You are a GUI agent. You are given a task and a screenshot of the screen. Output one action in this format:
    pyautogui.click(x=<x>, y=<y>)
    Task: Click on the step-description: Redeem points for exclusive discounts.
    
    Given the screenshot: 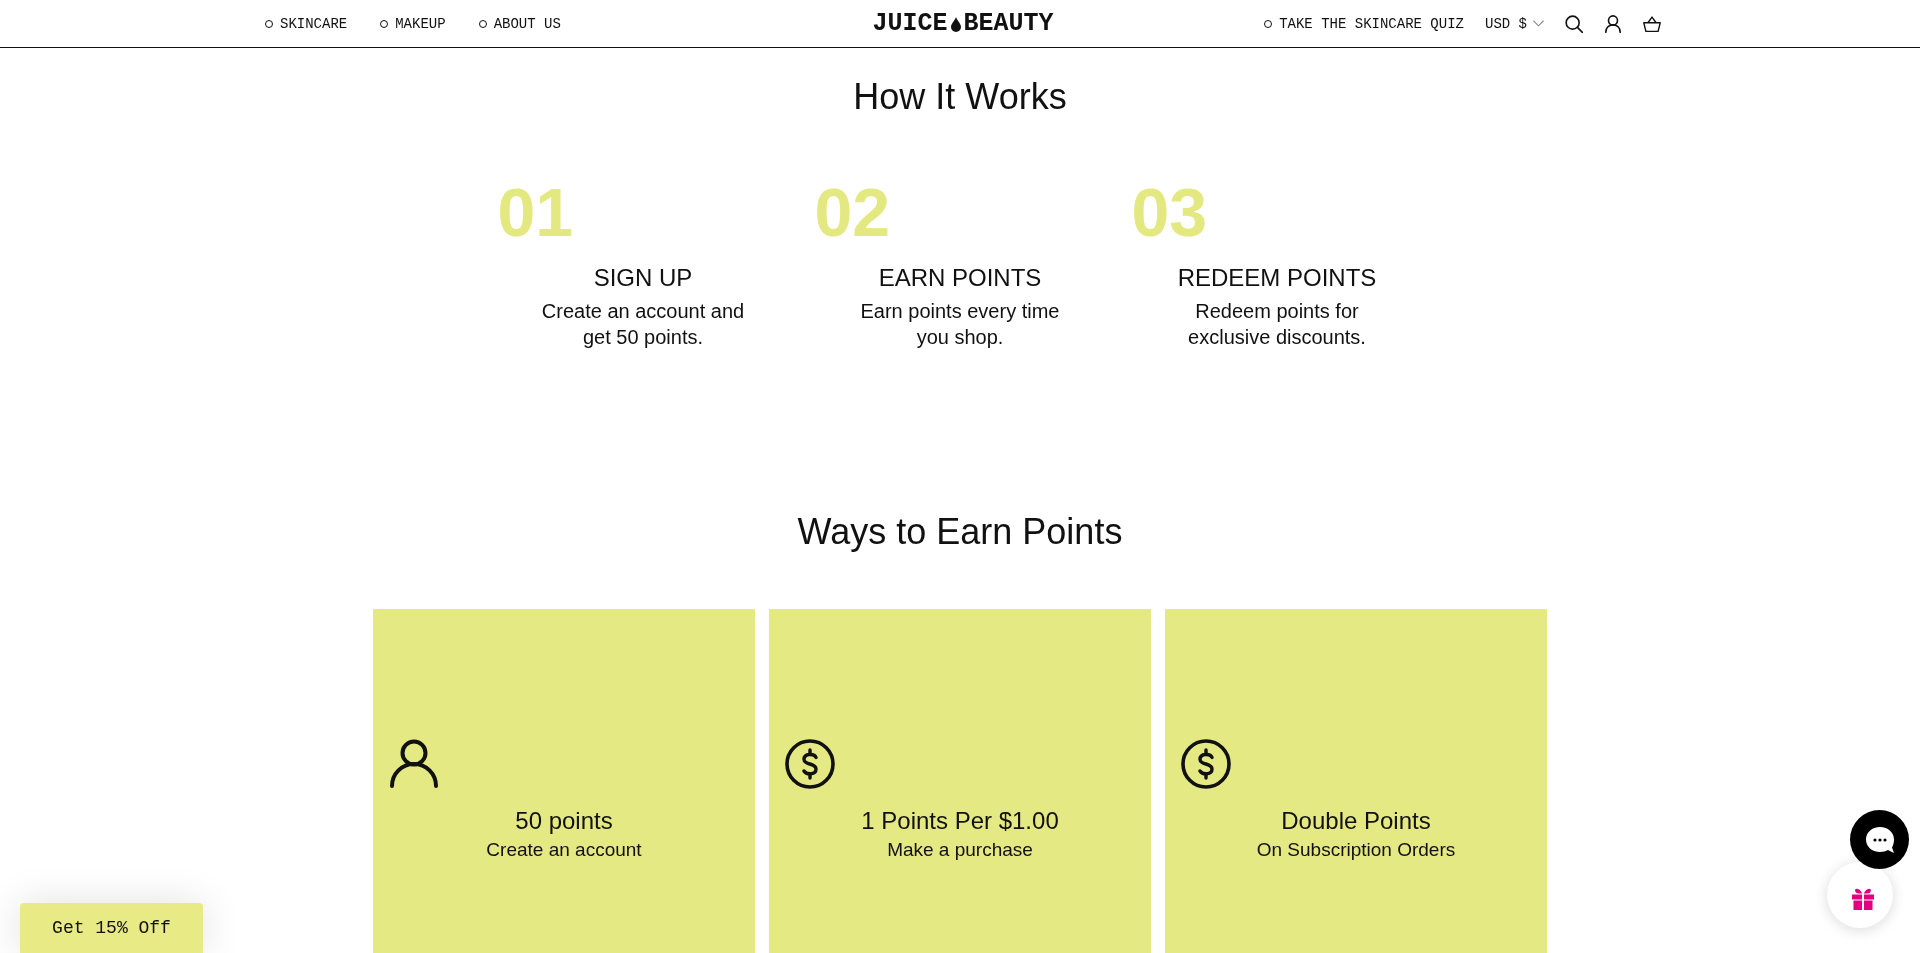 What is the action you would take?
    pyautogui.click(x=1277, y=324)
    